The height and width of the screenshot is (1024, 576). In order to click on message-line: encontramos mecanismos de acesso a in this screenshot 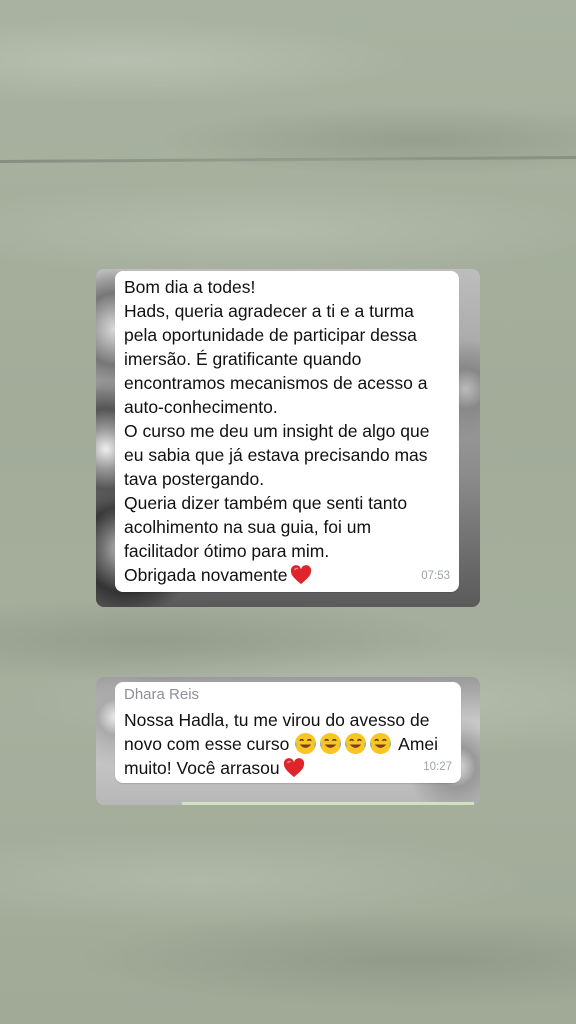, I will do `click(276, 383)`.